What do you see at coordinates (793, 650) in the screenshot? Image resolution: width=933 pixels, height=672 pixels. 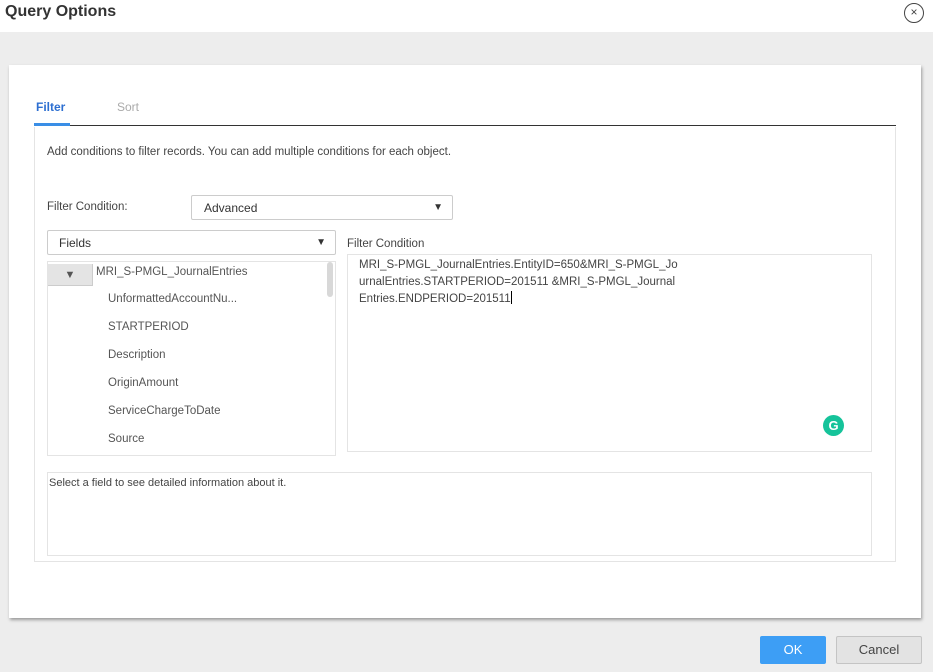 I see `ok-button: OK` at bounding box center [793, 650].